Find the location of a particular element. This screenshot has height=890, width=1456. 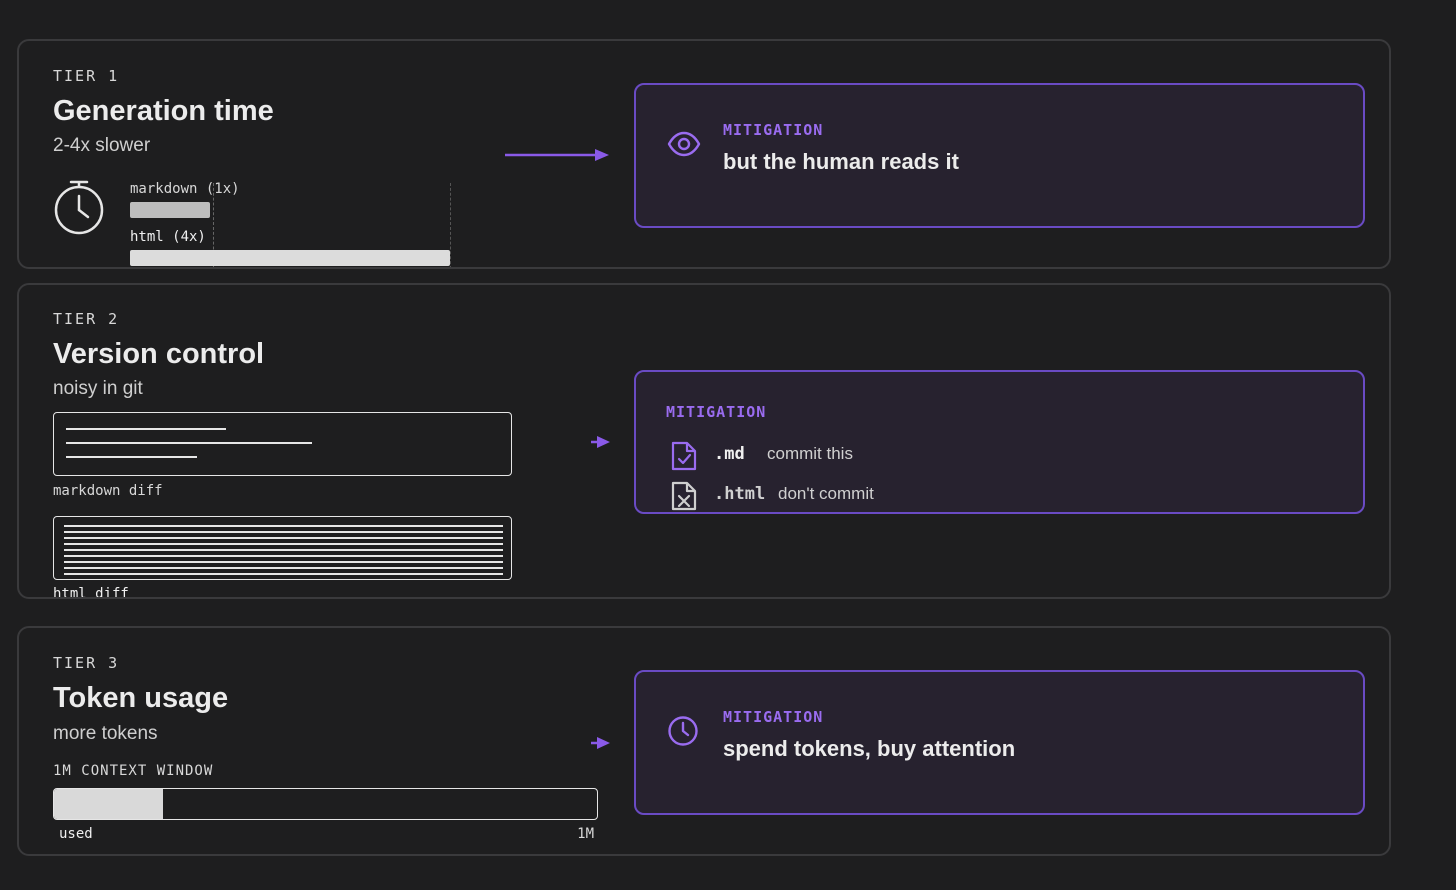

diff-label-markdown: markdown diff is located at coordinates (108, 491).